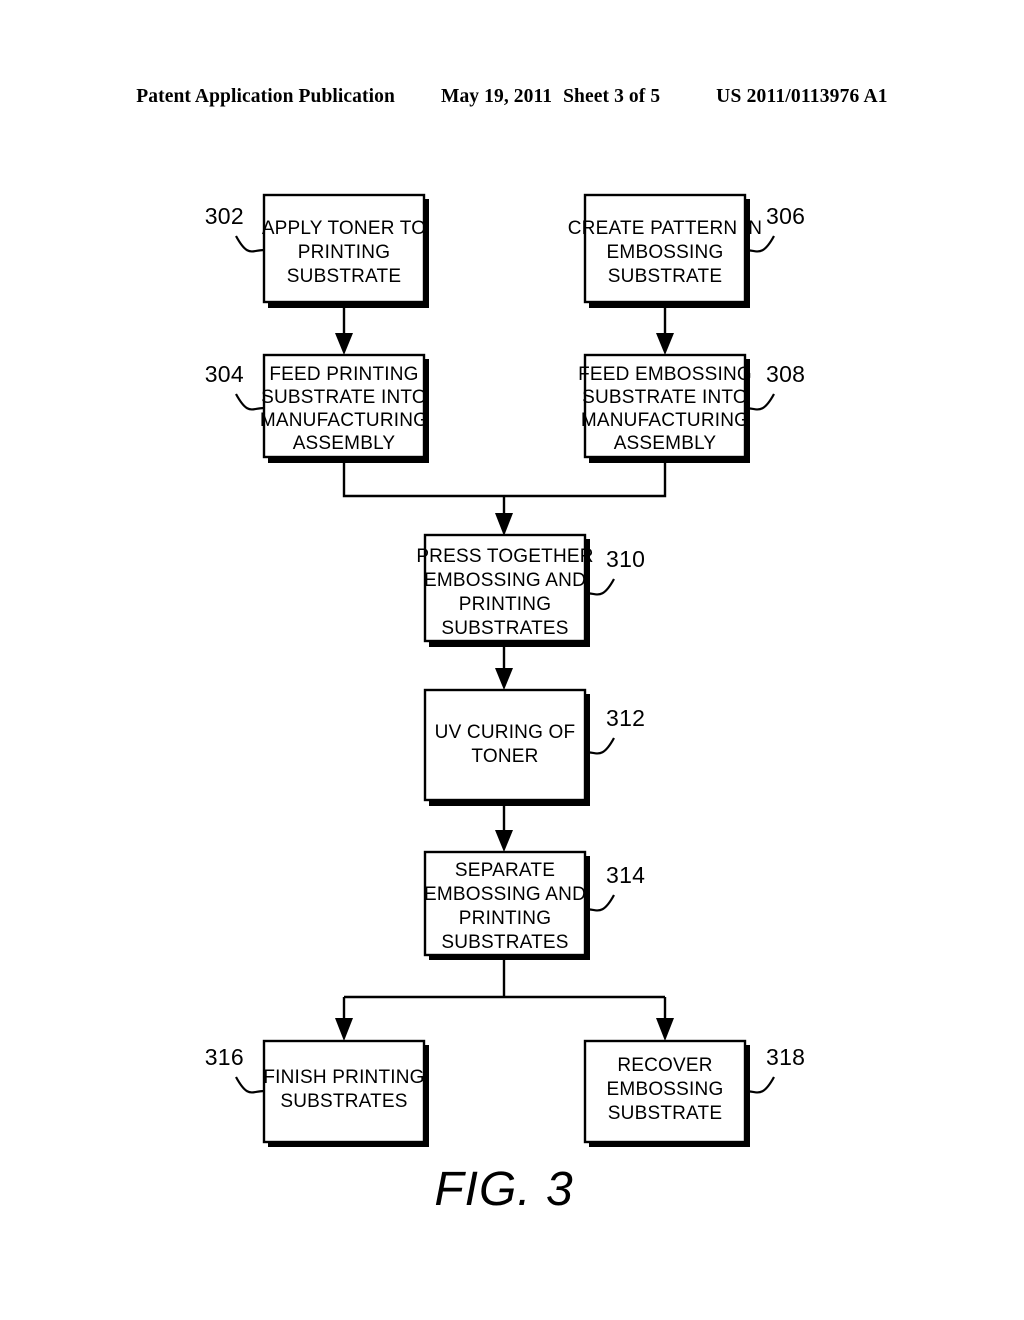  I want to click on reference-callout-312: 312, so click(614, 730).